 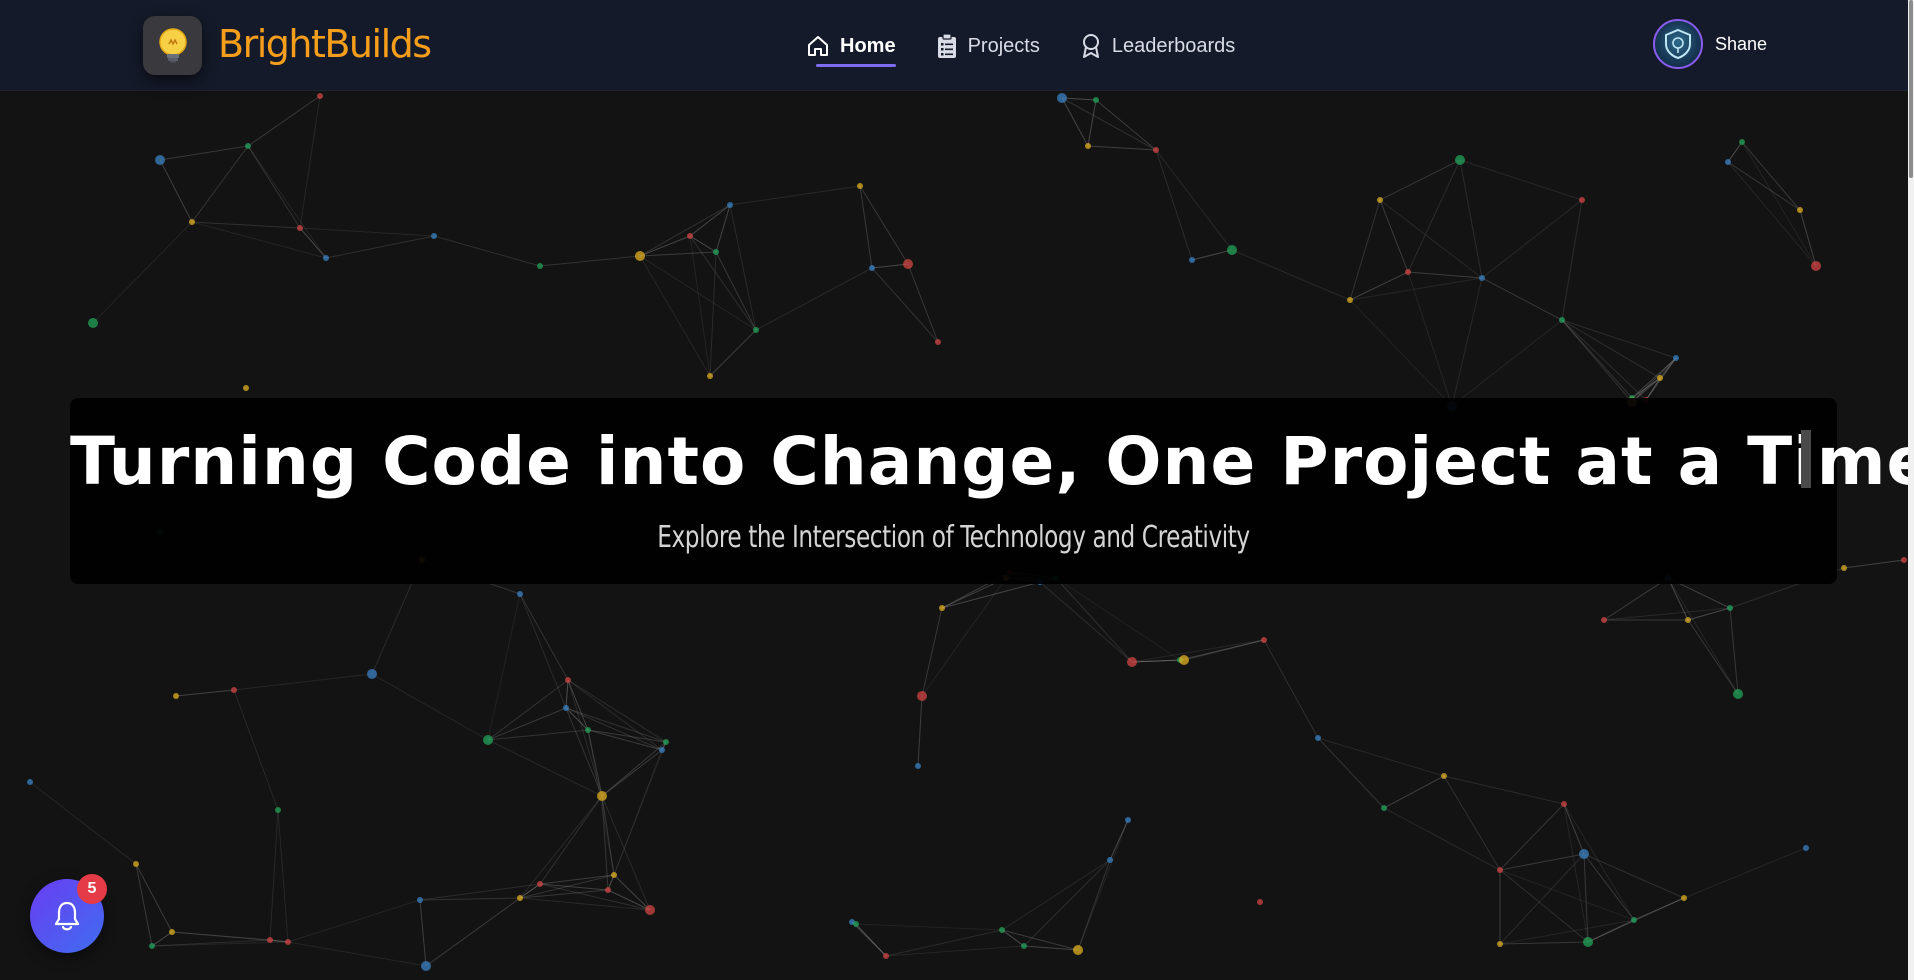 I want to click on notification-count-badge: 5, so click(x=92, y=889).